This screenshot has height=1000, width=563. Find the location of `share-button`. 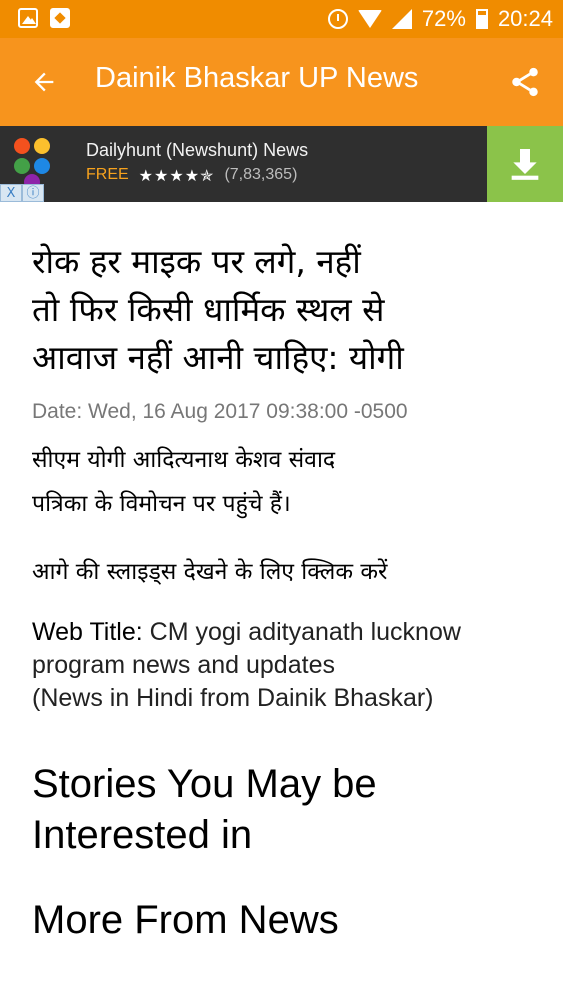

share-button is located at coordinates (525, 82).